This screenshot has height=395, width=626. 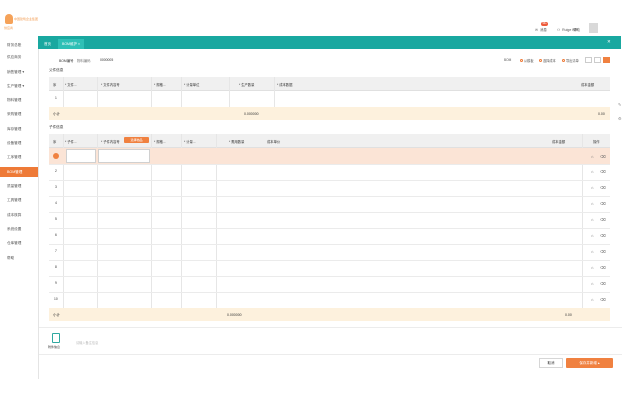 I want to click on save-and-new-button: 保存并新增 ▴, so click(x=589, y=363).